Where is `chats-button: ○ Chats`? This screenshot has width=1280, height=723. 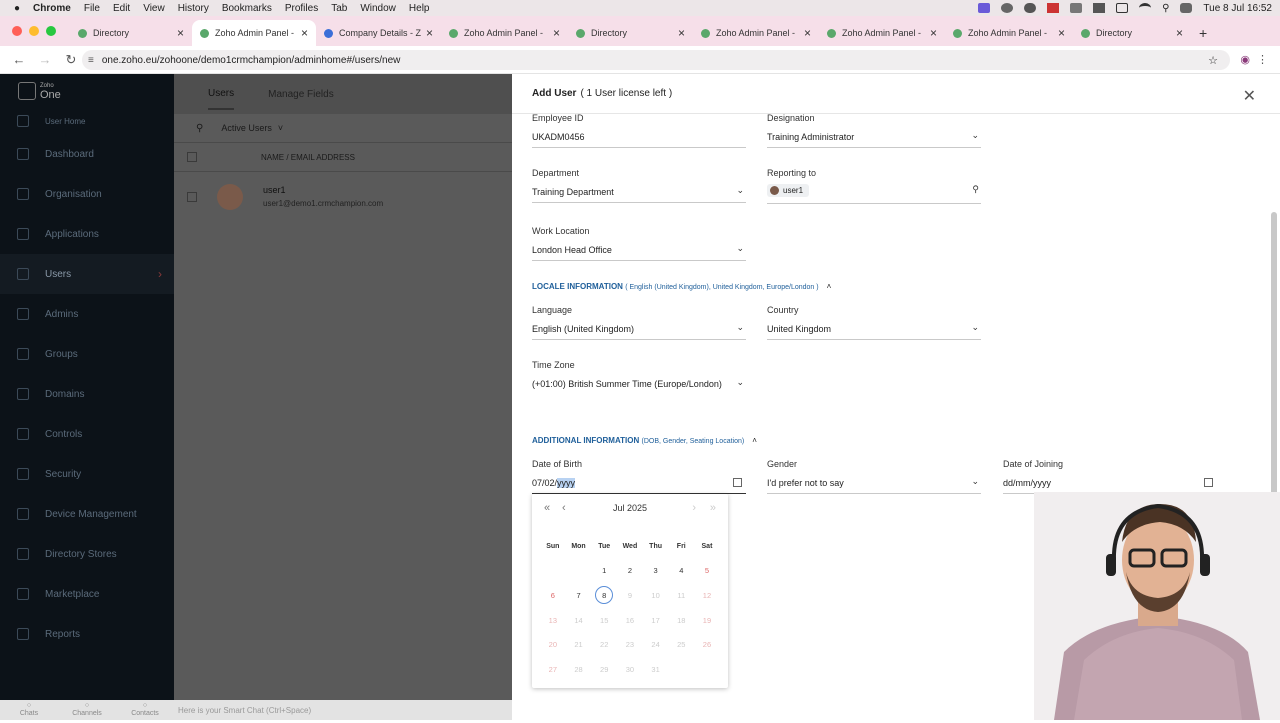 chats-button: ○ Chats is located at coordinates (29, 710).